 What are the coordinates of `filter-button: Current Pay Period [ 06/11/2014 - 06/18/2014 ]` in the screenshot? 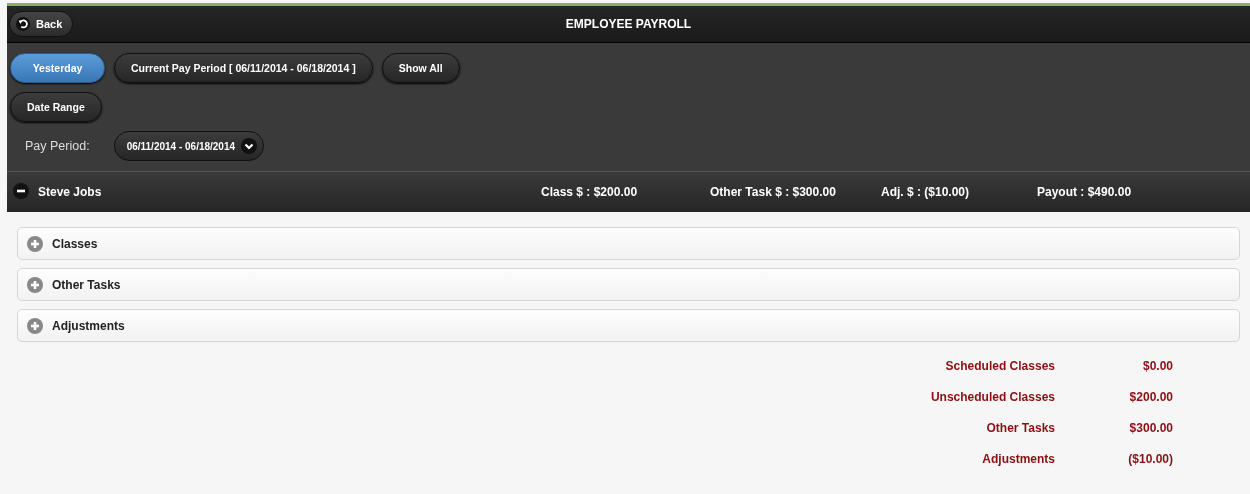 It's located at (243, 68).